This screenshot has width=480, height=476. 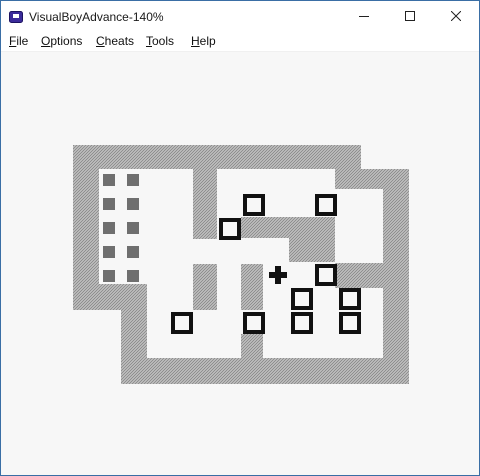 I want to click on minimize-button, so click(x=364, y=16).